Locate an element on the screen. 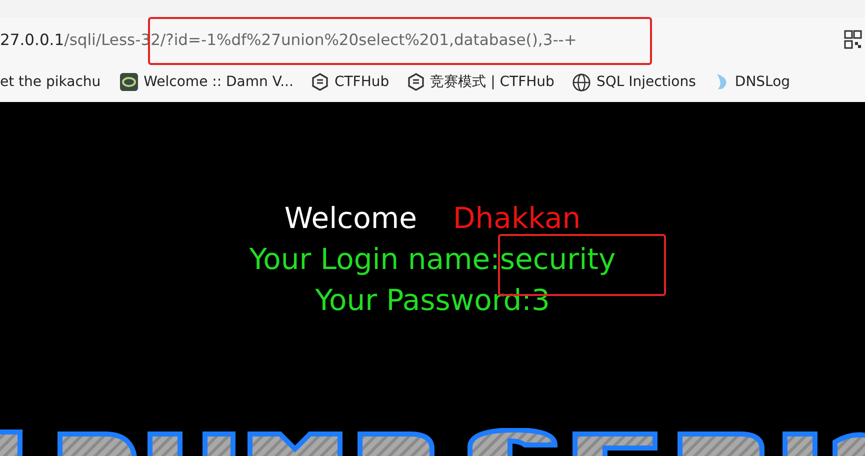 Image resolution: width=865 pixels, height=456 pixels. password-text: Your Password:3 is located at coordinates (432, 300).